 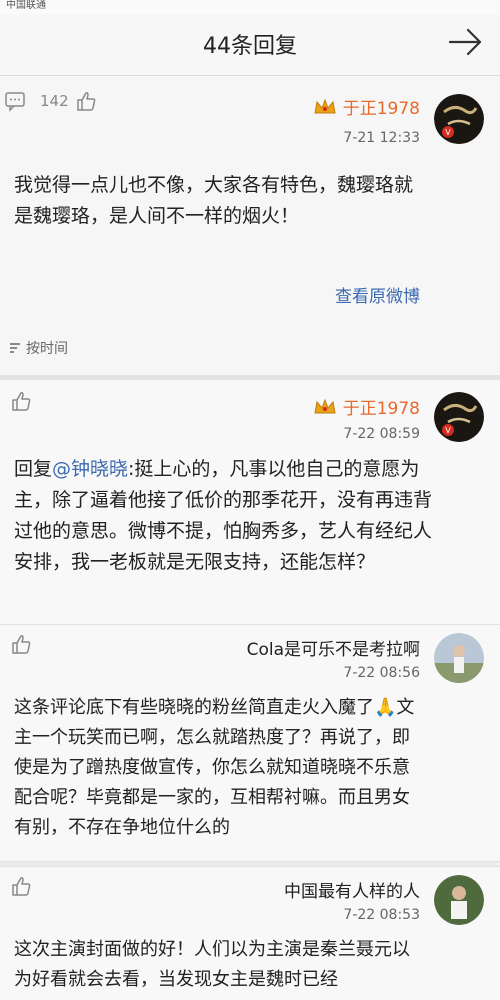 What do you see at coordinates (212, 964) in the screenshot?
I see `comment-text: 这次主演封面做的好！人们以为主演是秦兰聂元以为好看就会去看，当发现女主是魏时已经` at bounding box center [212, 964].